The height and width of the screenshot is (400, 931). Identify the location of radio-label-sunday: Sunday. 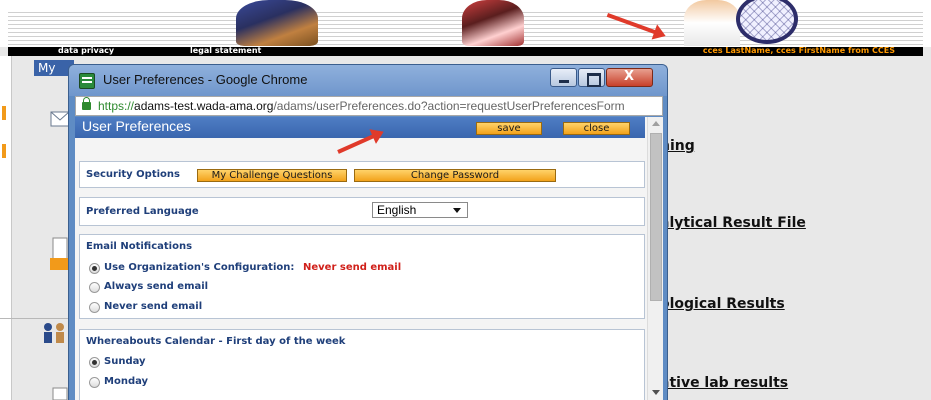
(125, 361).